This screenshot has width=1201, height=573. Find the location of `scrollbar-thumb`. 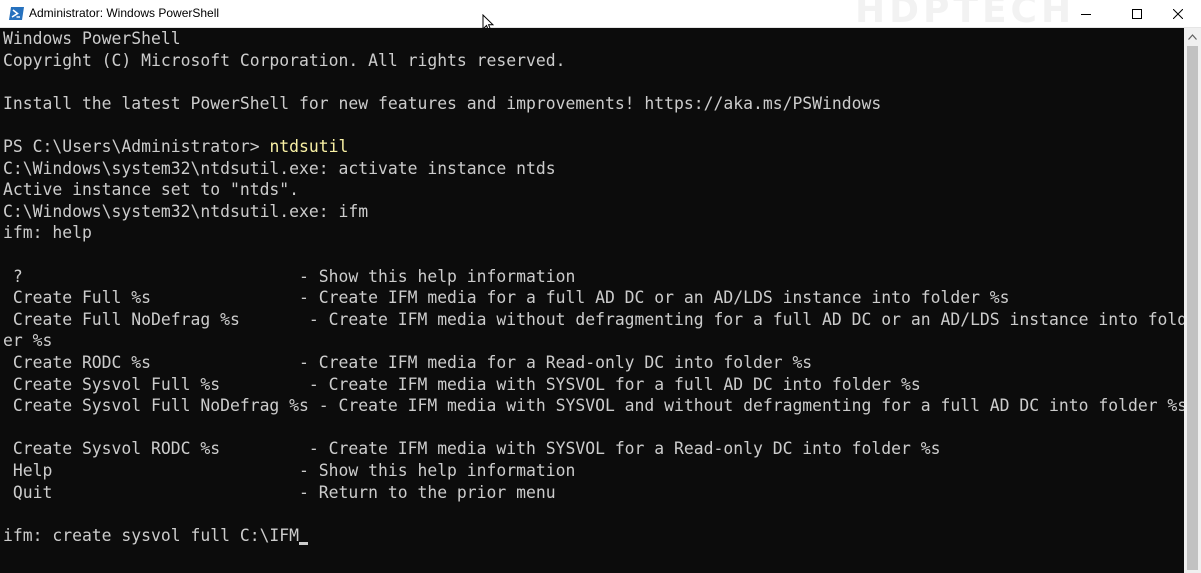

scrollbar-thumb is located at coordinates (1192, 308).